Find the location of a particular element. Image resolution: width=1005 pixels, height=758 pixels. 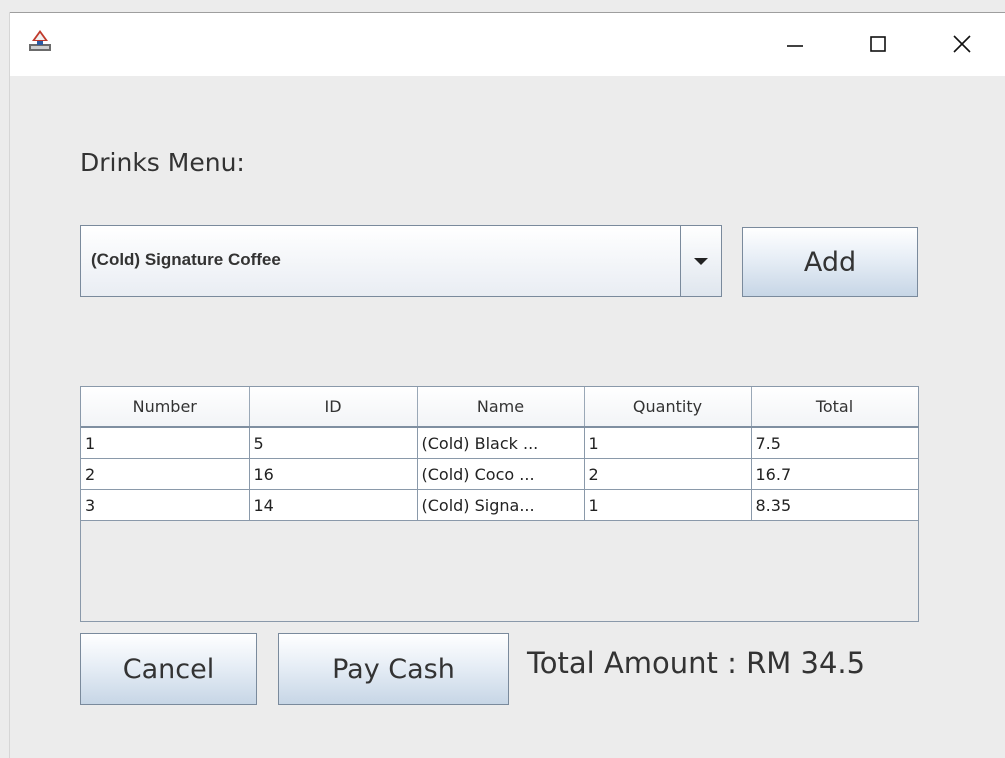

column-header: Name is located at coordinates (501, 407).